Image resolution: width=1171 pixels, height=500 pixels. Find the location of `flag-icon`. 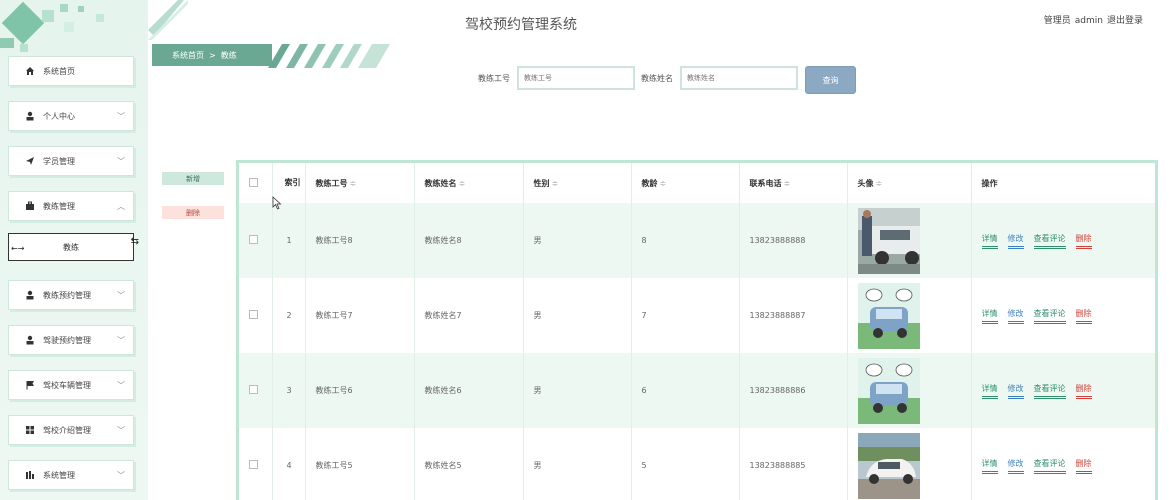

flag-icon is located at coordinates (30, 385).